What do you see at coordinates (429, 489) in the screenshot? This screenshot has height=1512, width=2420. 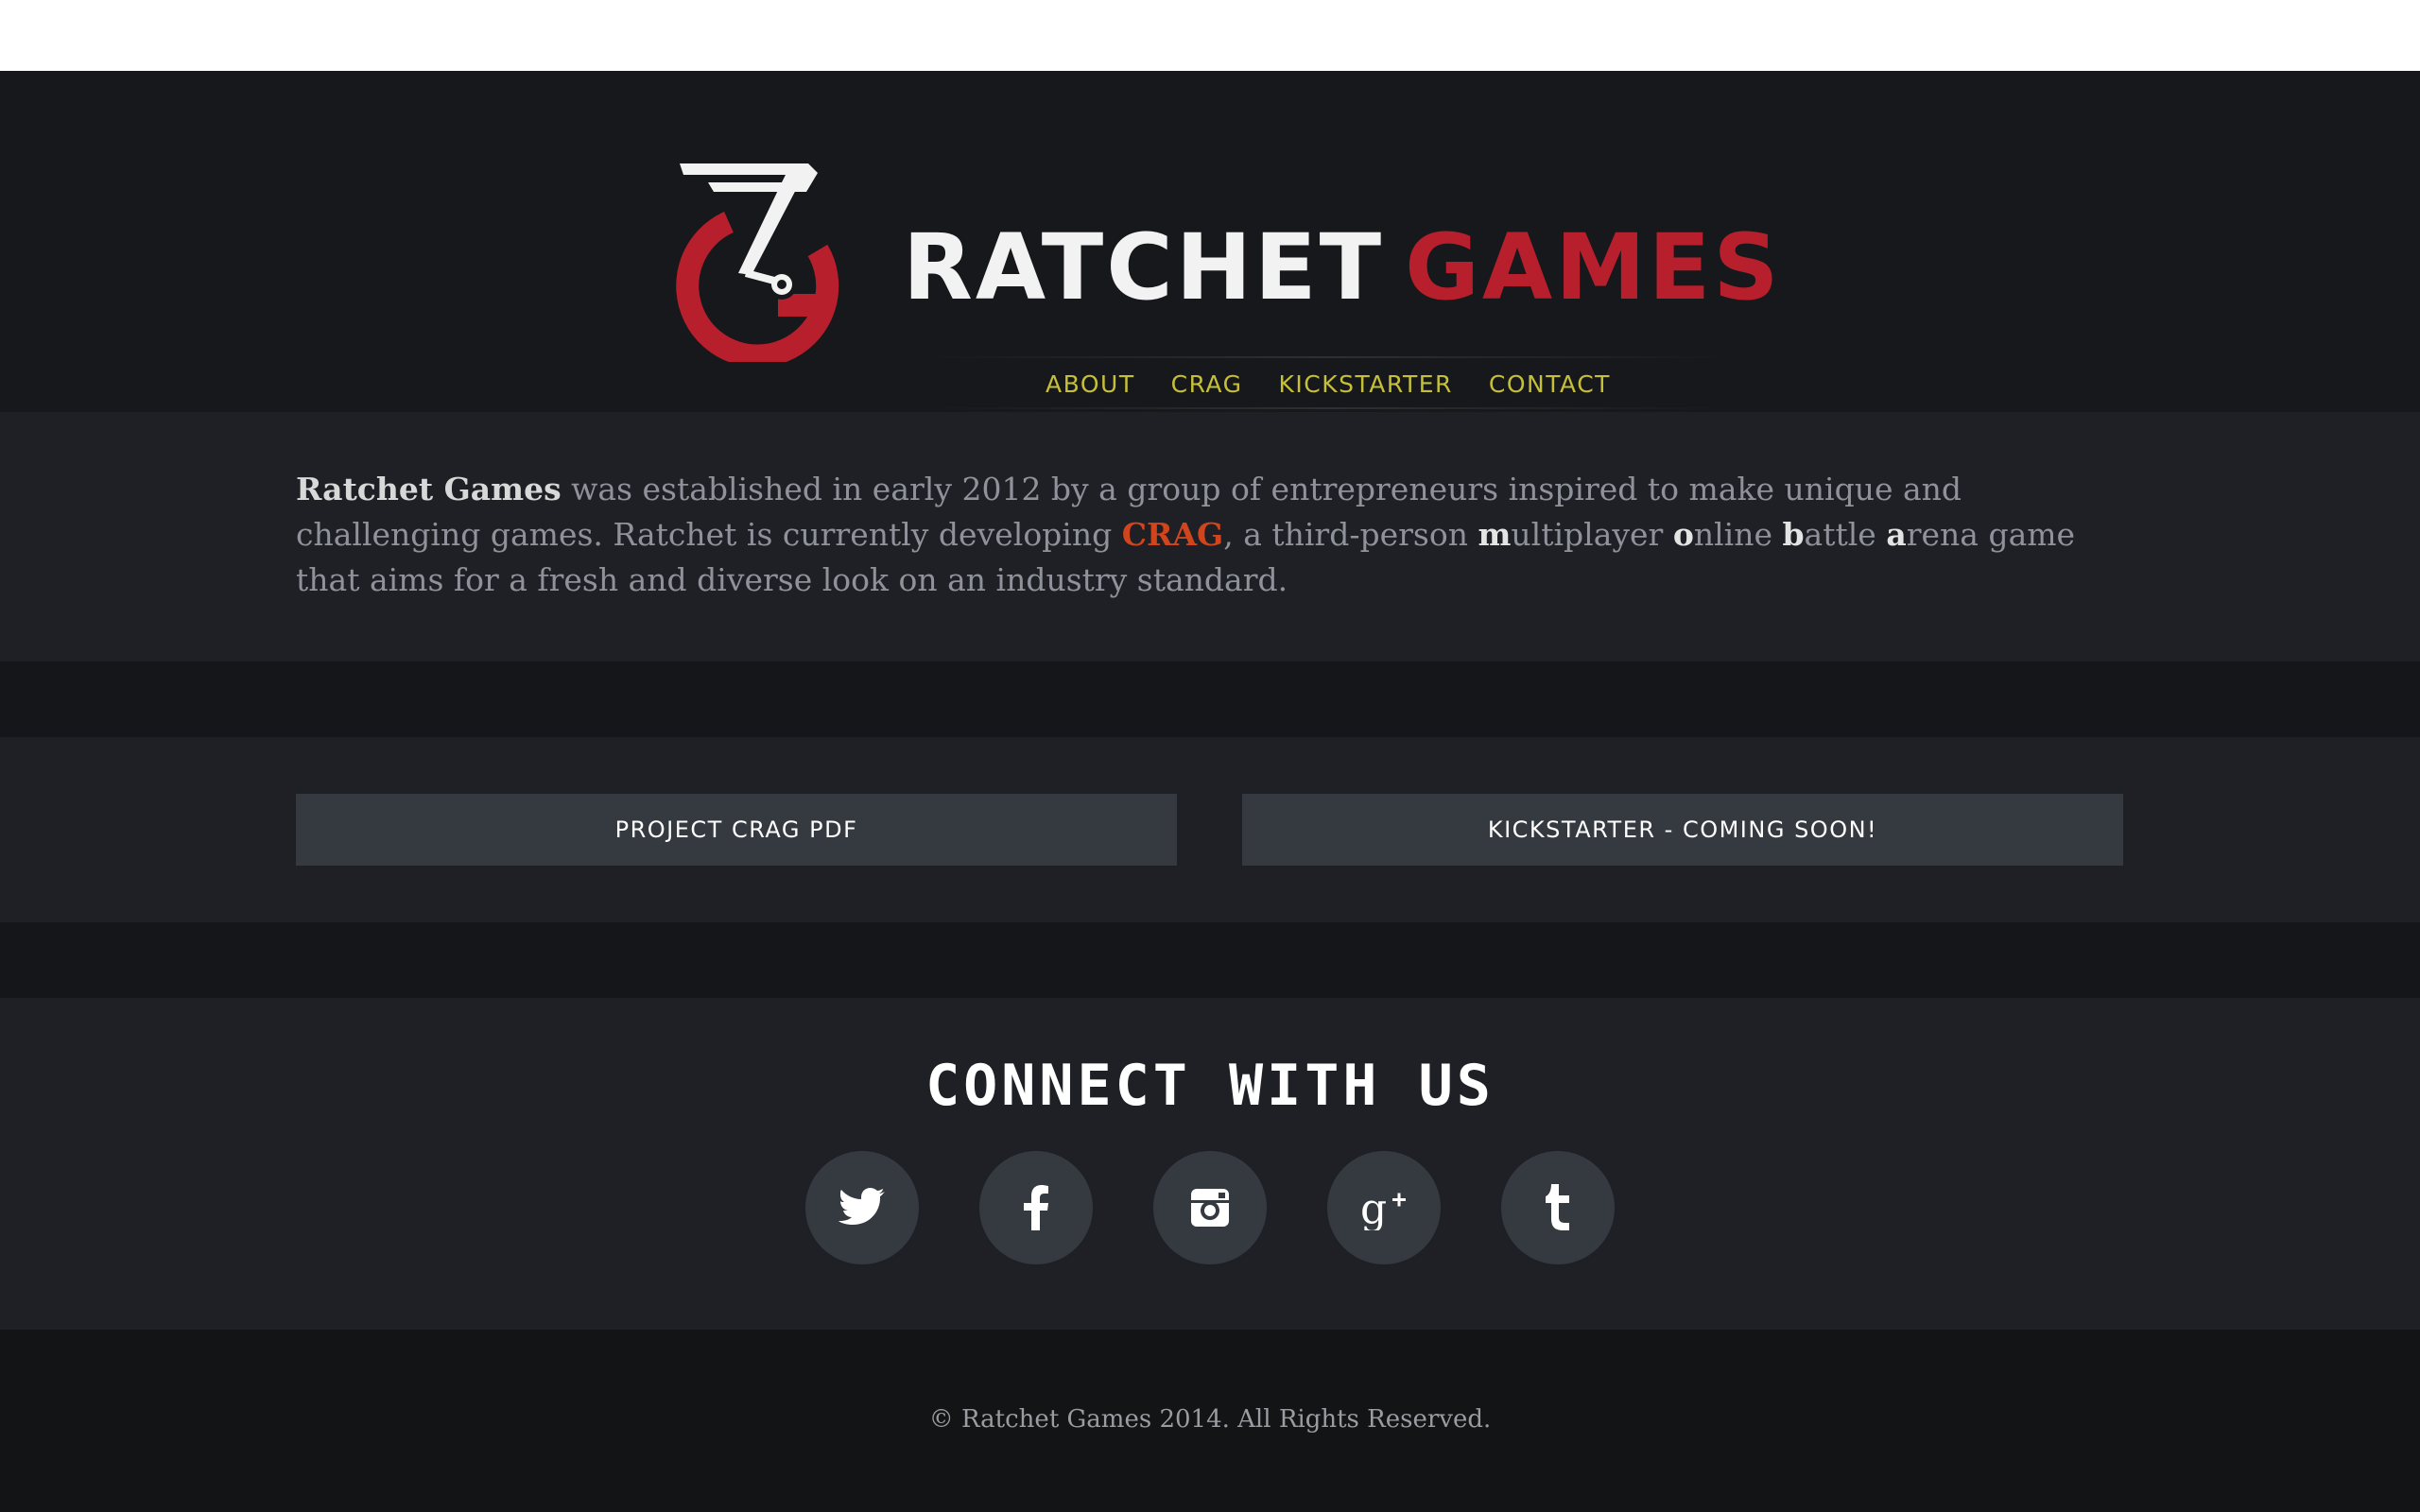 I see `company-name: Ratchet Games` at bounding box center [429, 489].